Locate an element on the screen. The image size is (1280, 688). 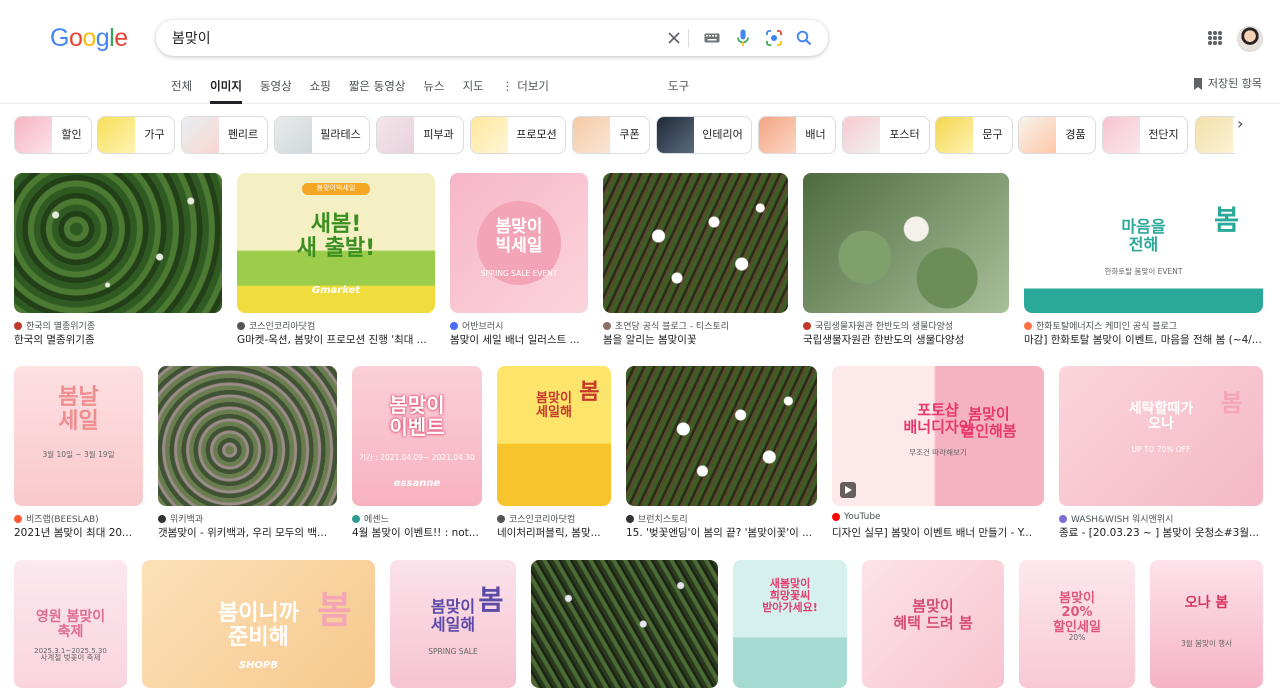
result-thumbnail: 오나 봄 3월 봄맞이 행사 is located at coordinates (1206, 624).